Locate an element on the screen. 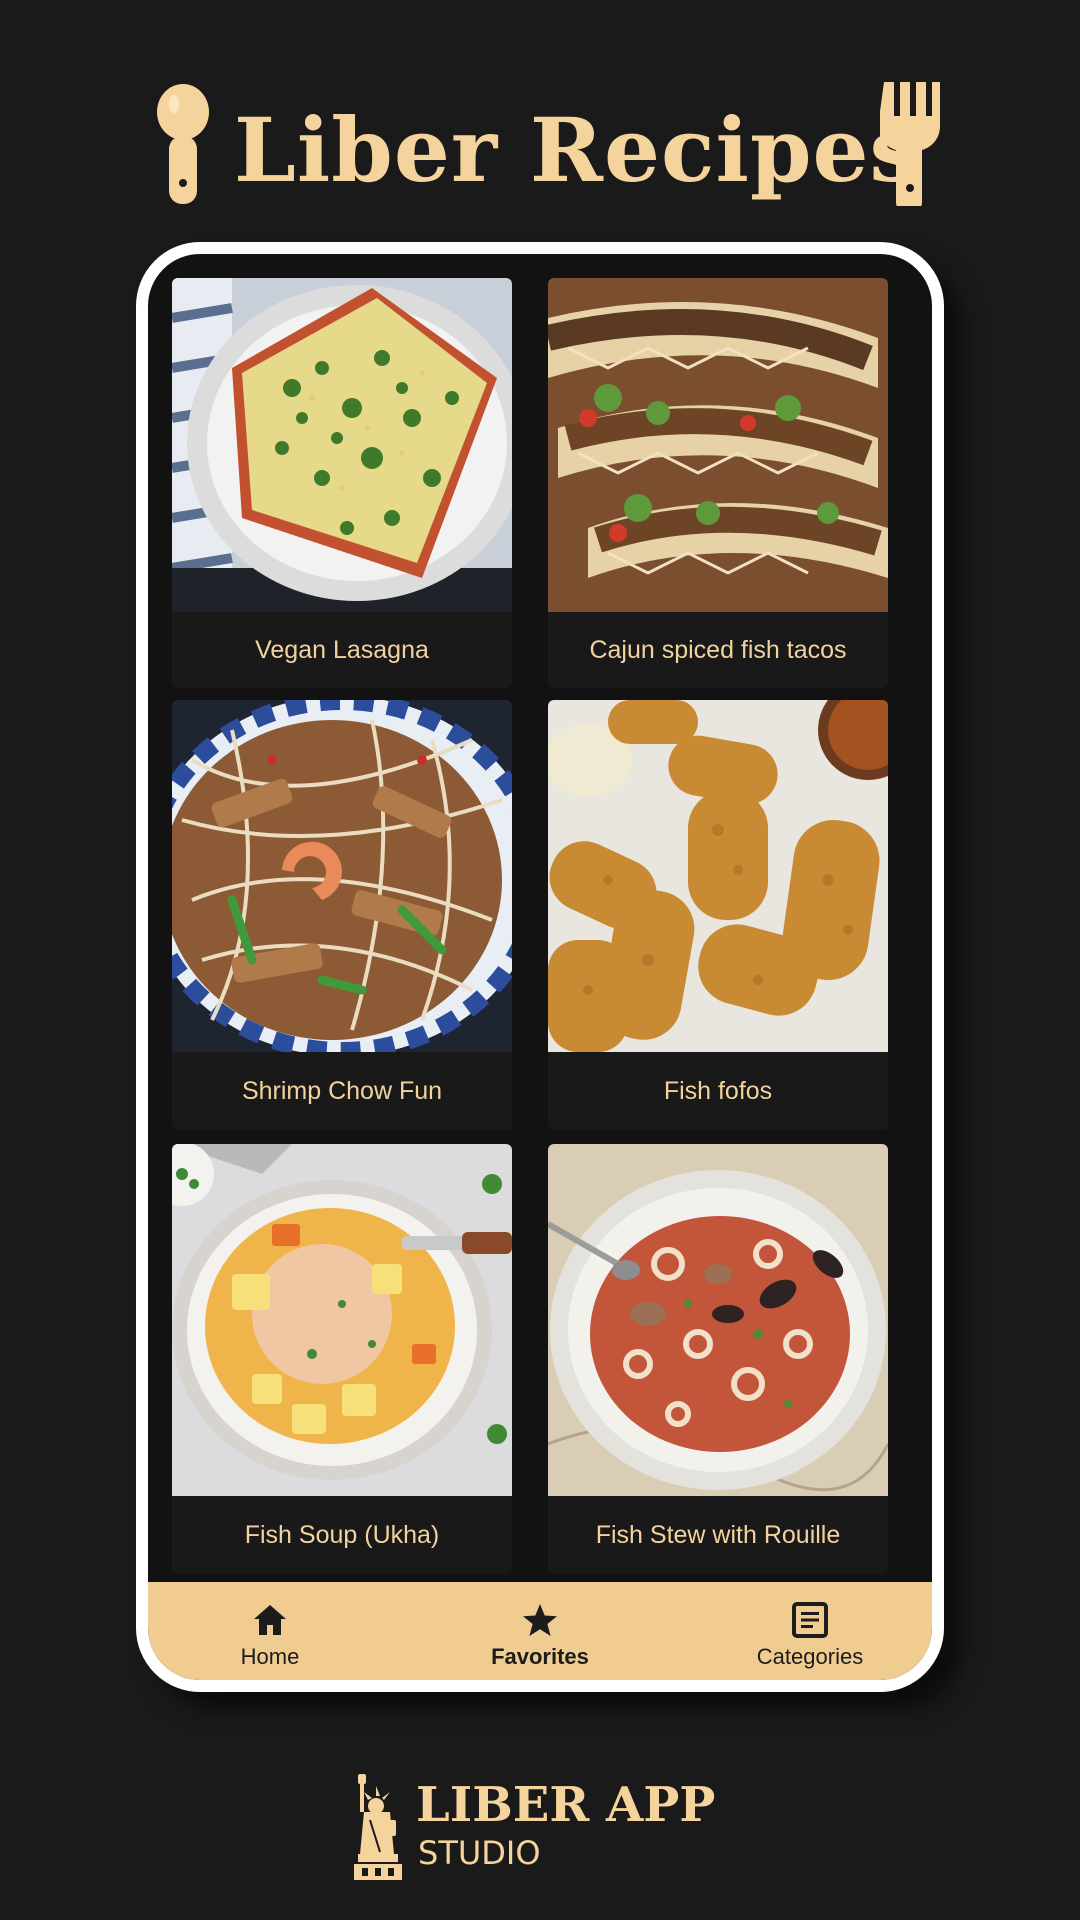 The width and height of the screenshot is (1080, 1920). recipe-name: Fish fofos is located at coordinates (718, 1091).